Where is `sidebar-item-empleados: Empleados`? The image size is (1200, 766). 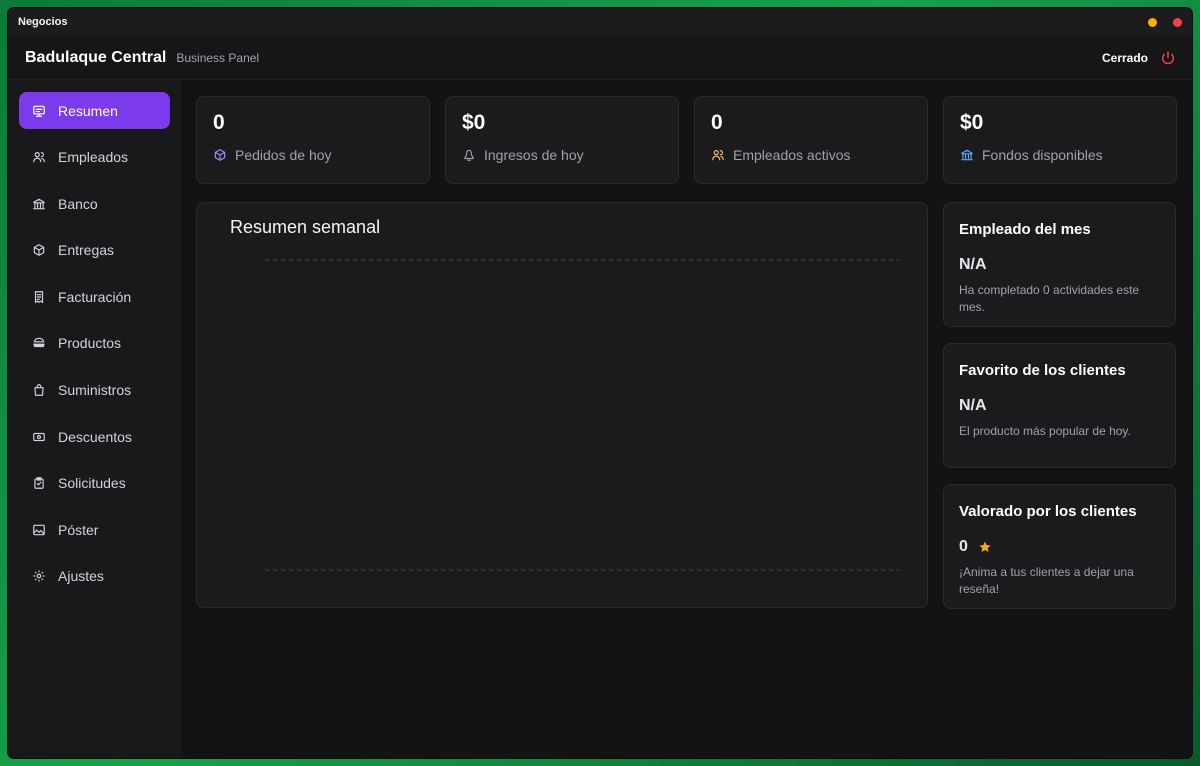
sidebar-item-empleados: Empleados is located at coordinates (94, 157).